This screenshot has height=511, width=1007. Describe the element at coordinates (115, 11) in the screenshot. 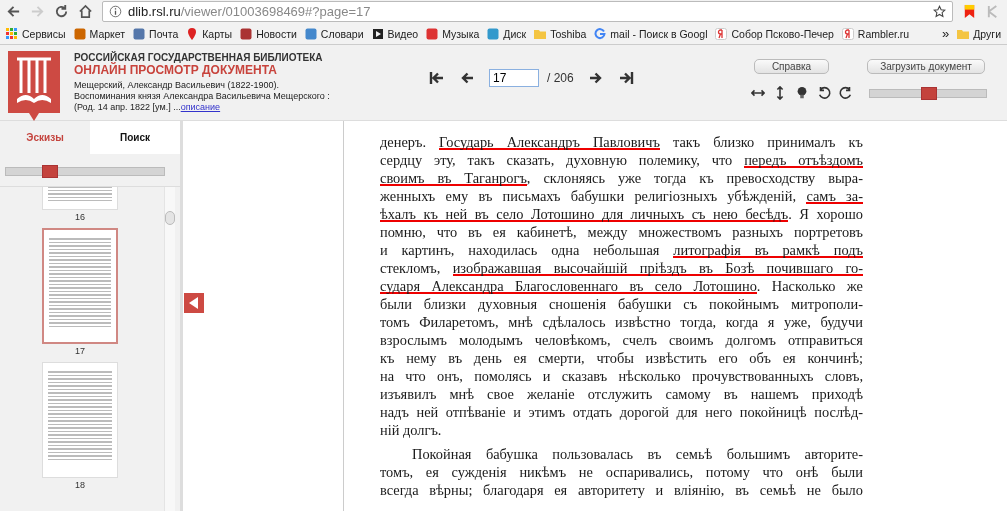

I see `info-icon` at that location.